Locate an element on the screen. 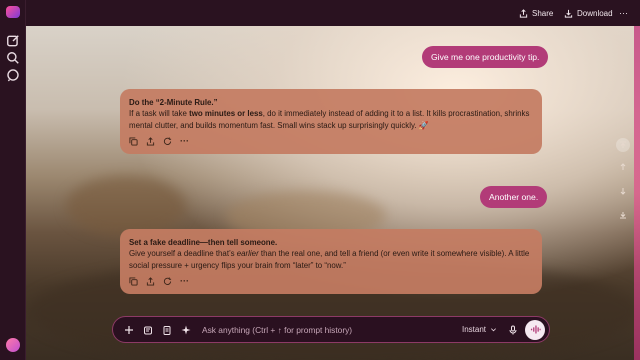 Image resolution: width=640 pixels, height=360 pixels. new-chat-icon is located at coordinates (13, 41).